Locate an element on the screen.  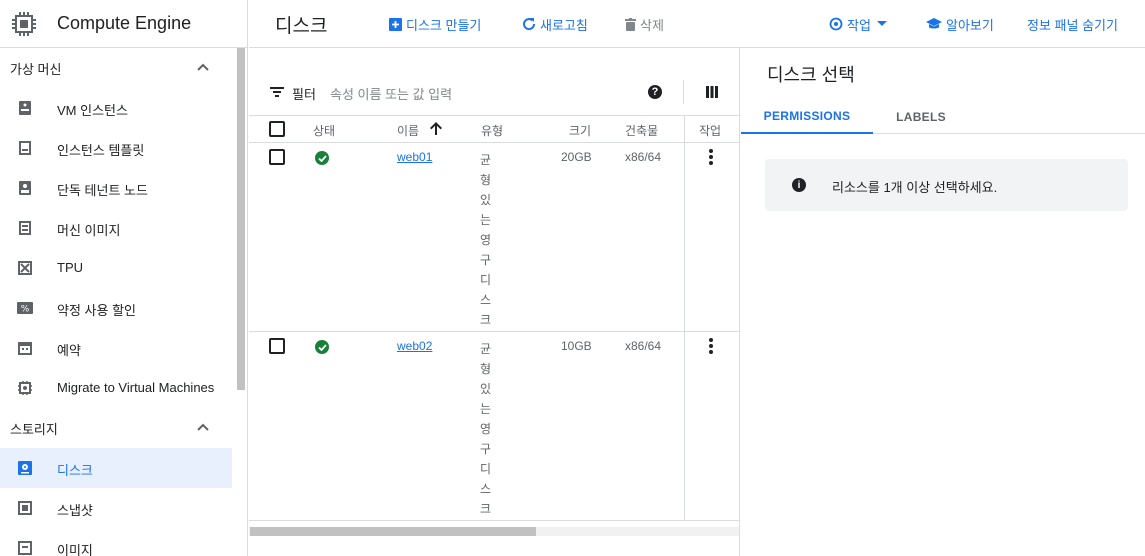
actions-menu-button: 작업 is located at coordinates (860, 24).